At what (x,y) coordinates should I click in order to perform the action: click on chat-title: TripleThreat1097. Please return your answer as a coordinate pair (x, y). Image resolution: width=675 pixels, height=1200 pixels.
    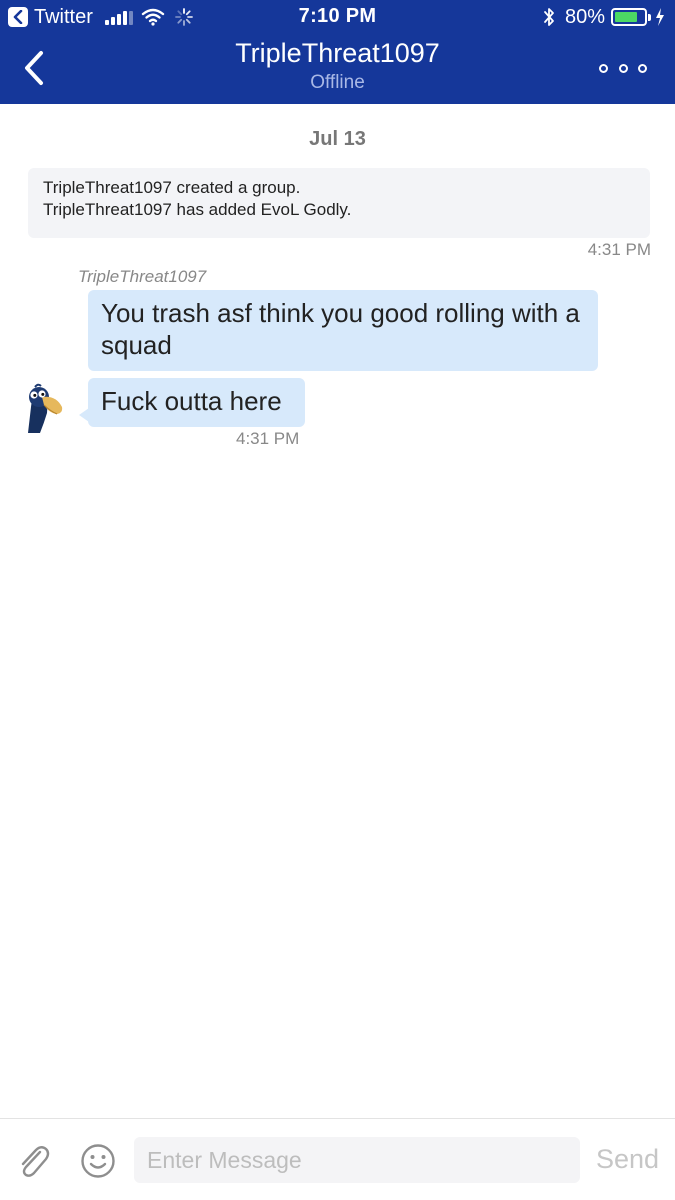
    Looking at the image, I should click on (337, 53).